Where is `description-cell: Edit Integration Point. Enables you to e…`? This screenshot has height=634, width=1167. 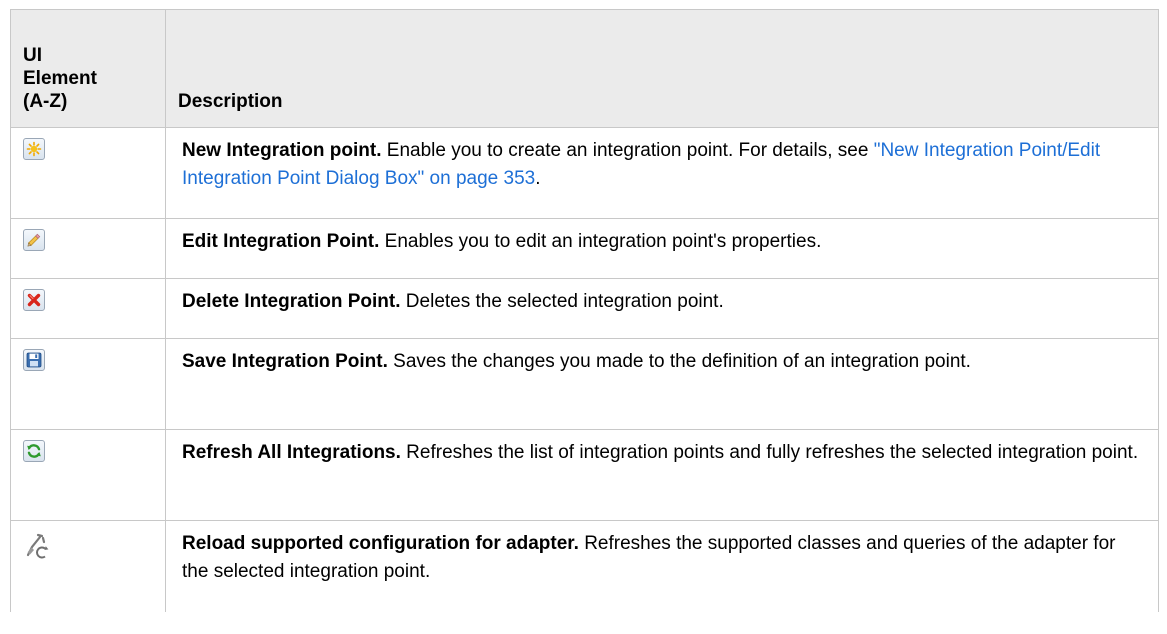 description-cell: Edit Integration Point. Enables you to e… is located at coordinates (662, 248).